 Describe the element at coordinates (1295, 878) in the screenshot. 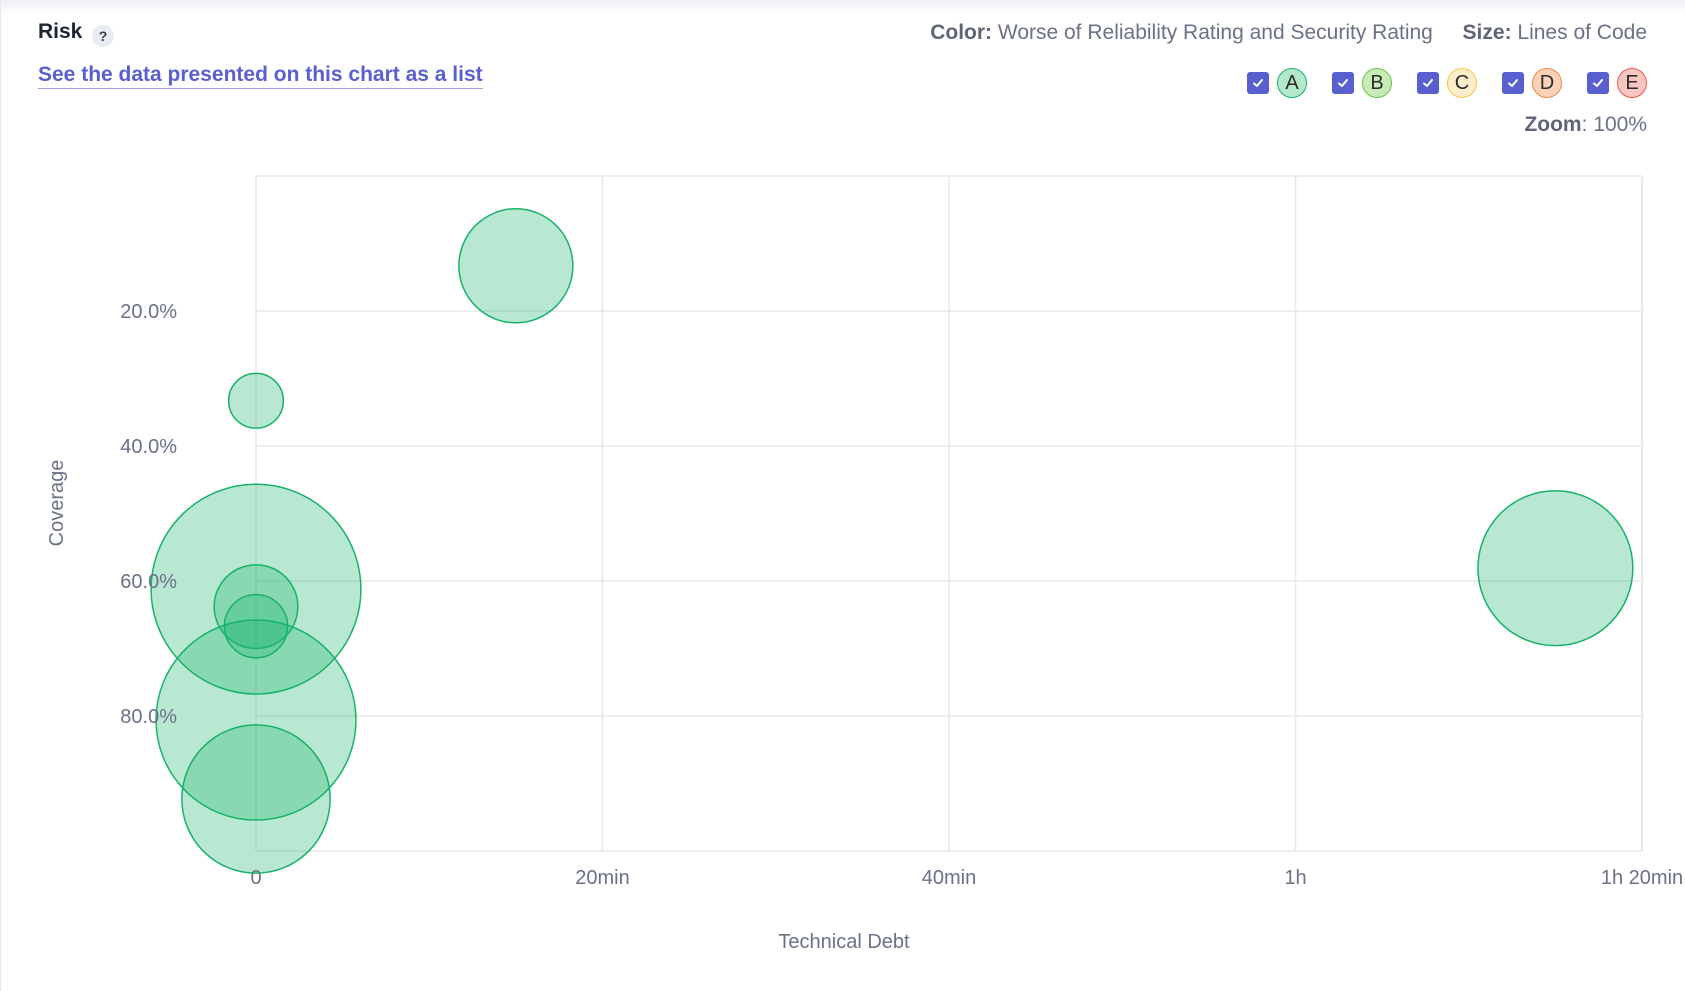

I see `x-tick-label: 1h` at that location.